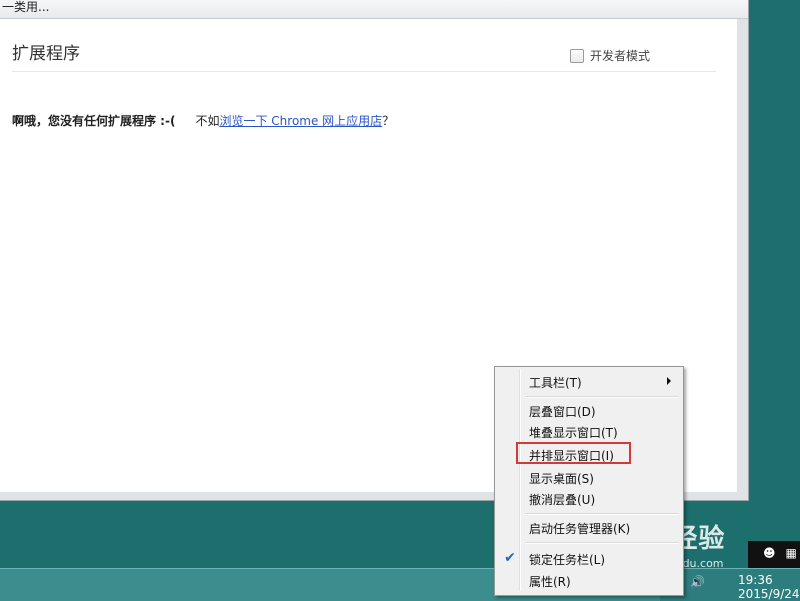 The image size is (800, 601). Describe the element at coordinates (589, 580) in the screenshot. I see `menu-item-properties: 属性(R)` at that location.